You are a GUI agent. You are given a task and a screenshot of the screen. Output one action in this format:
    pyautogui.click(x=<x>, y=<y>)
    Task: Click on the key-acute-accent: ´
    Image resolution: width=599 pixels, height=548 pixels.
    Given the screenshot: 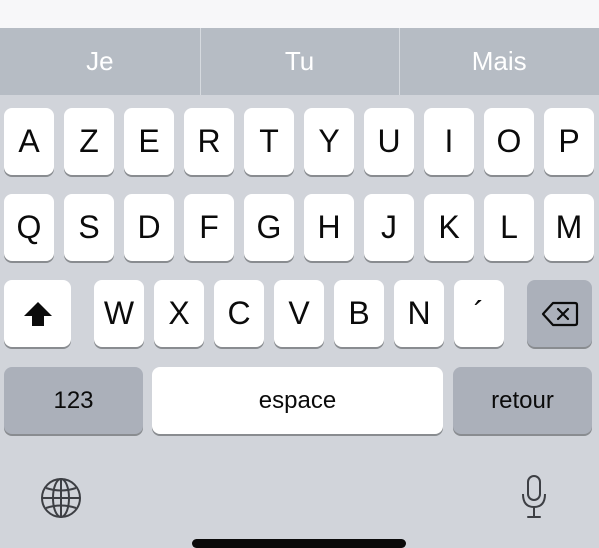 What is the action you would take?
    pyautogui.click(x=479, y=313)
    